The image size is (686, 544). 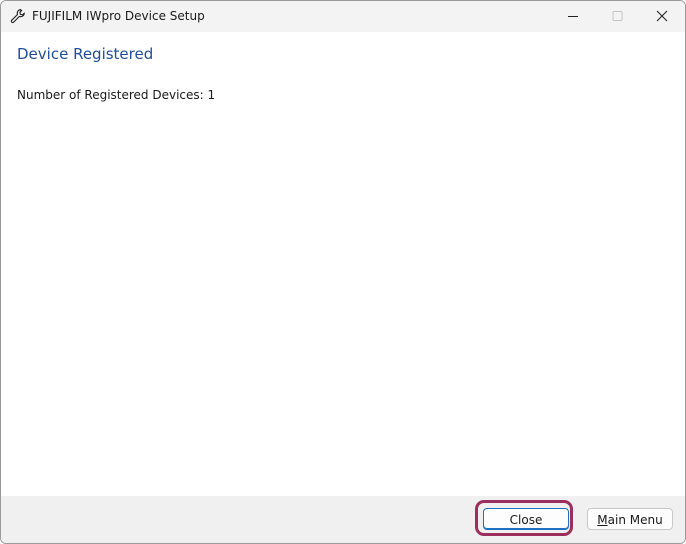 I want to click on main-menu-label: ain Menu, so click(x=635, y=520).